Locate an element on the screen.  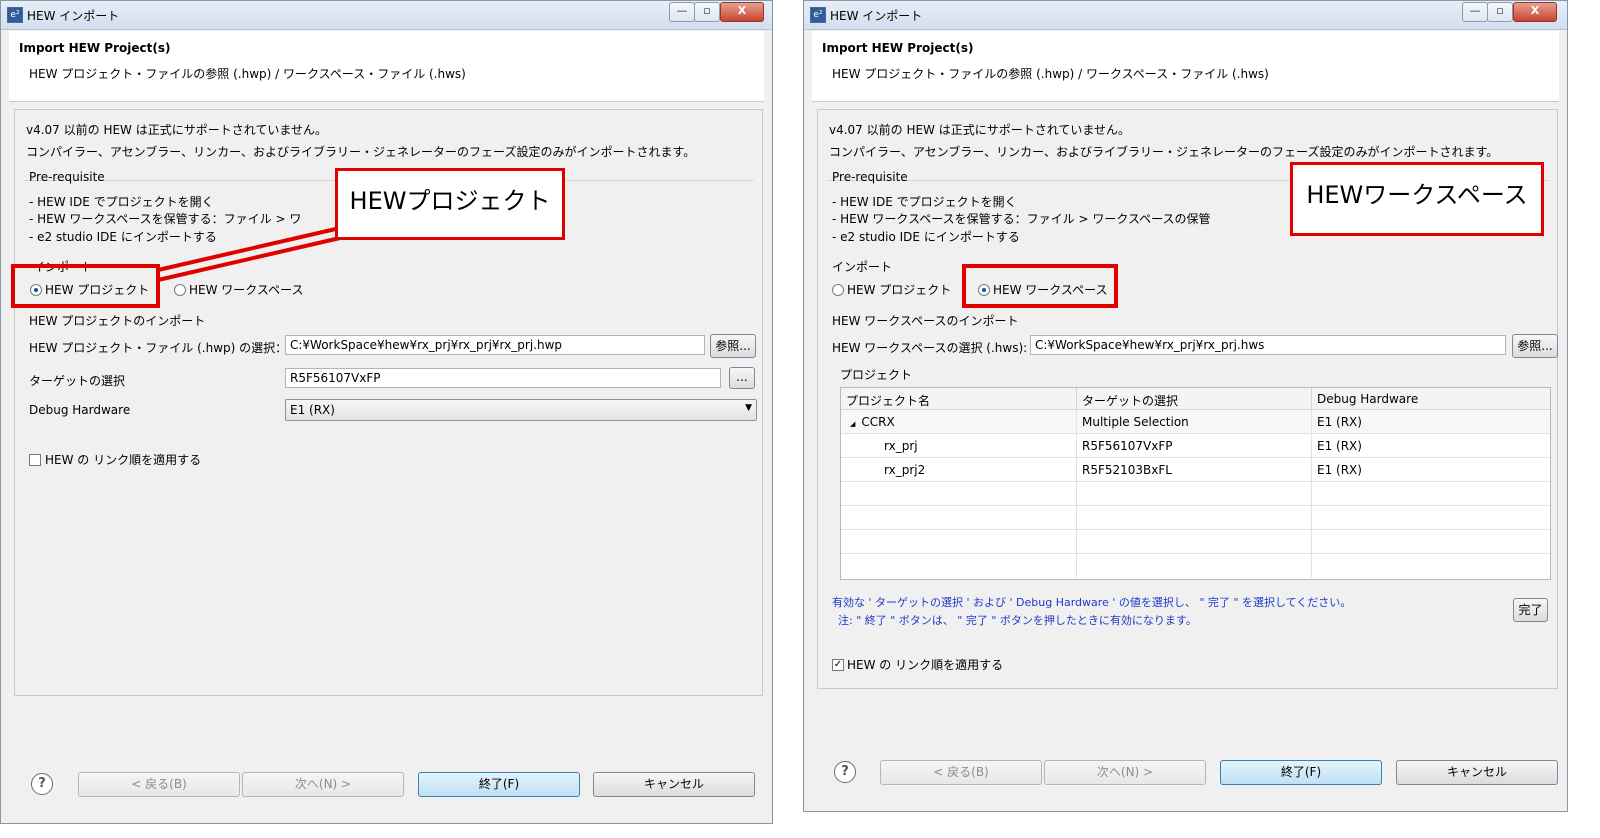
debug-label: Debug Hardware is located at coordinates (80, 410).